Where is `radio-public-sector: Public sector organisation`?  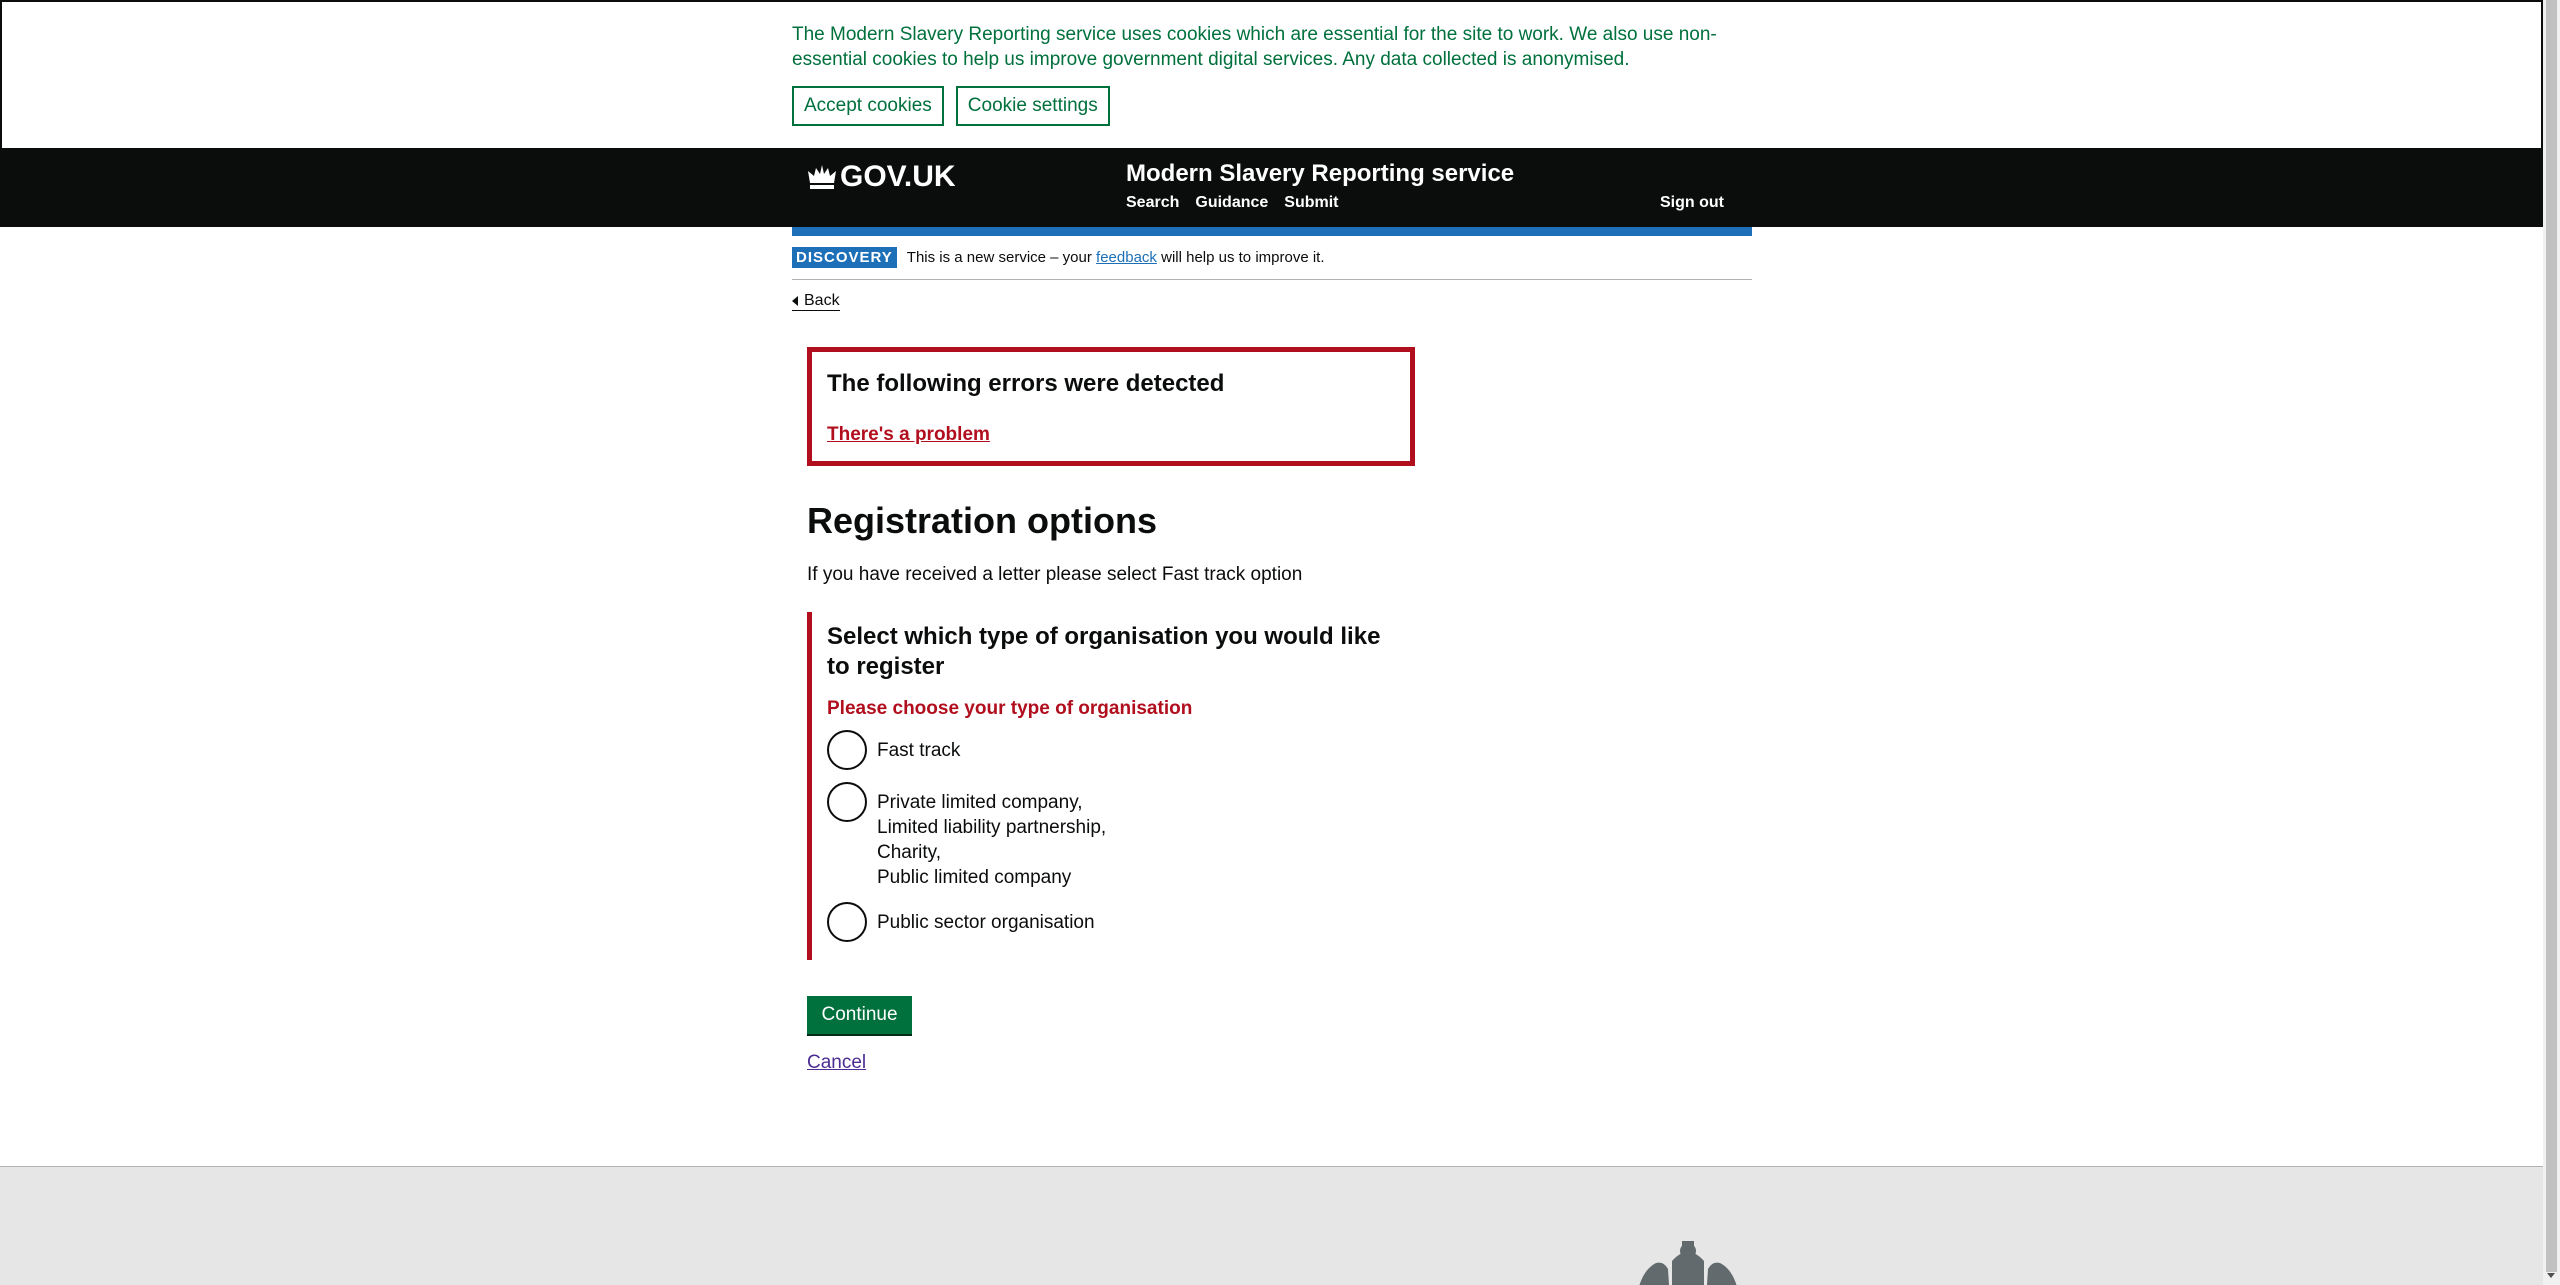
radio-public-sector: Public sector organisation is located at coordinates (1121, 922).